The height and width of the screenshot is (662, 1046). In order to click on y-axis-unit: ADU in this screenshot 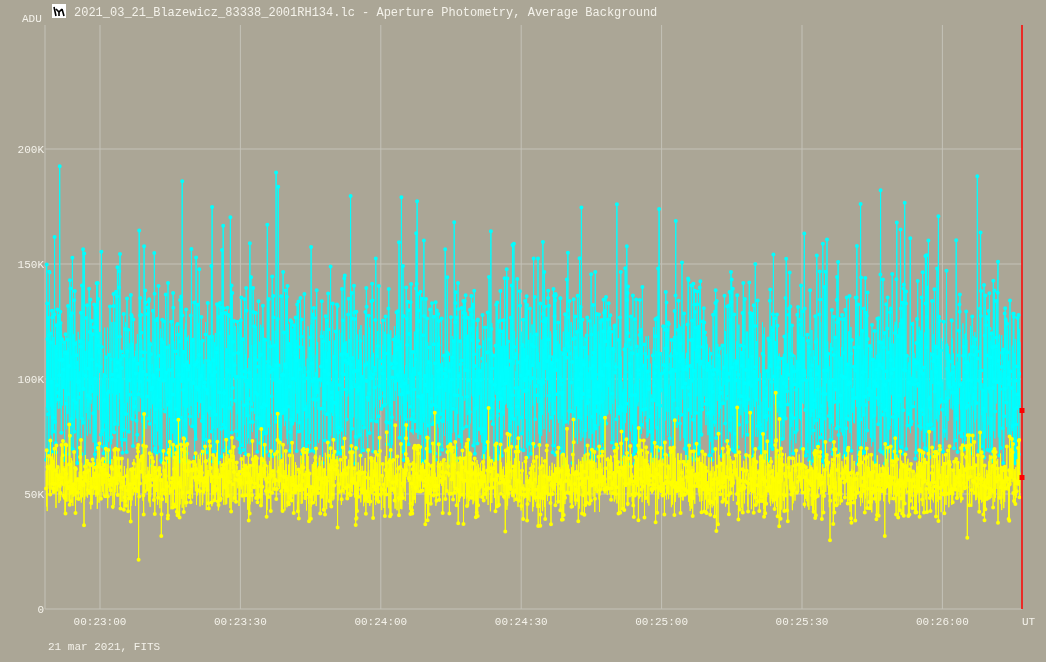, I will do `click(32, 19)`.